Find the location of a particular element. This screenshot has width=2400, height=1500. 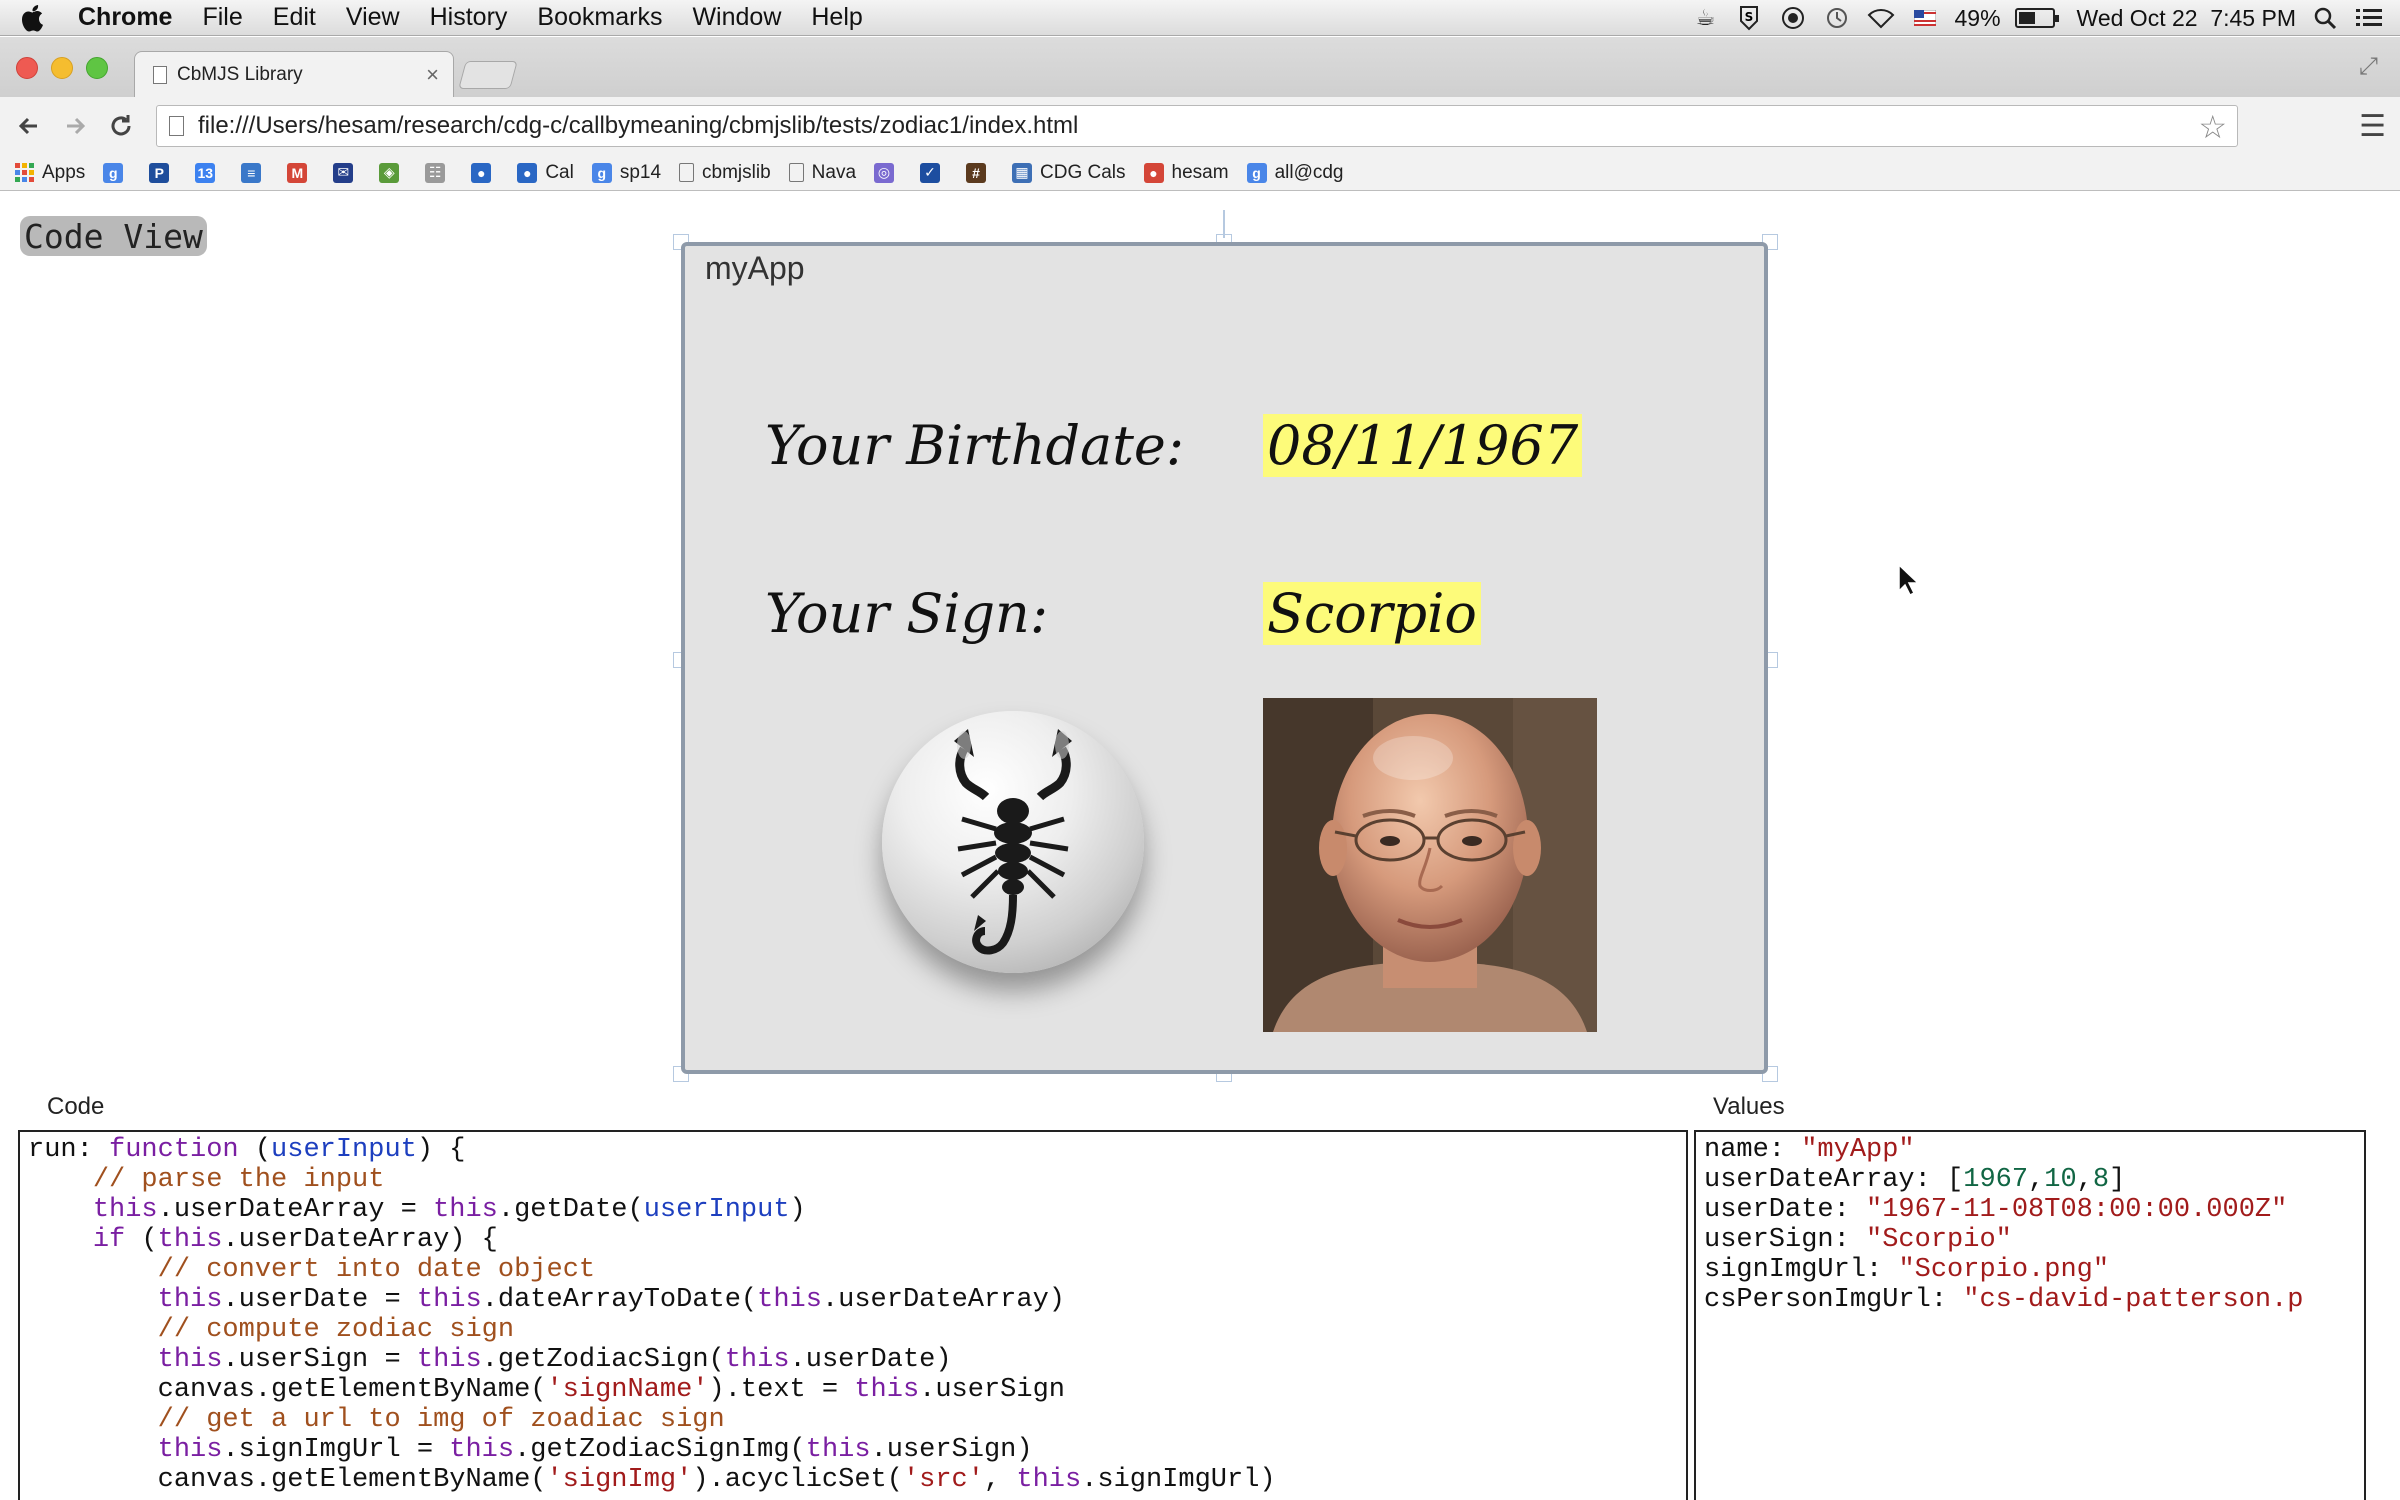

value-token: ] is located at coordinates (2117, 1180).